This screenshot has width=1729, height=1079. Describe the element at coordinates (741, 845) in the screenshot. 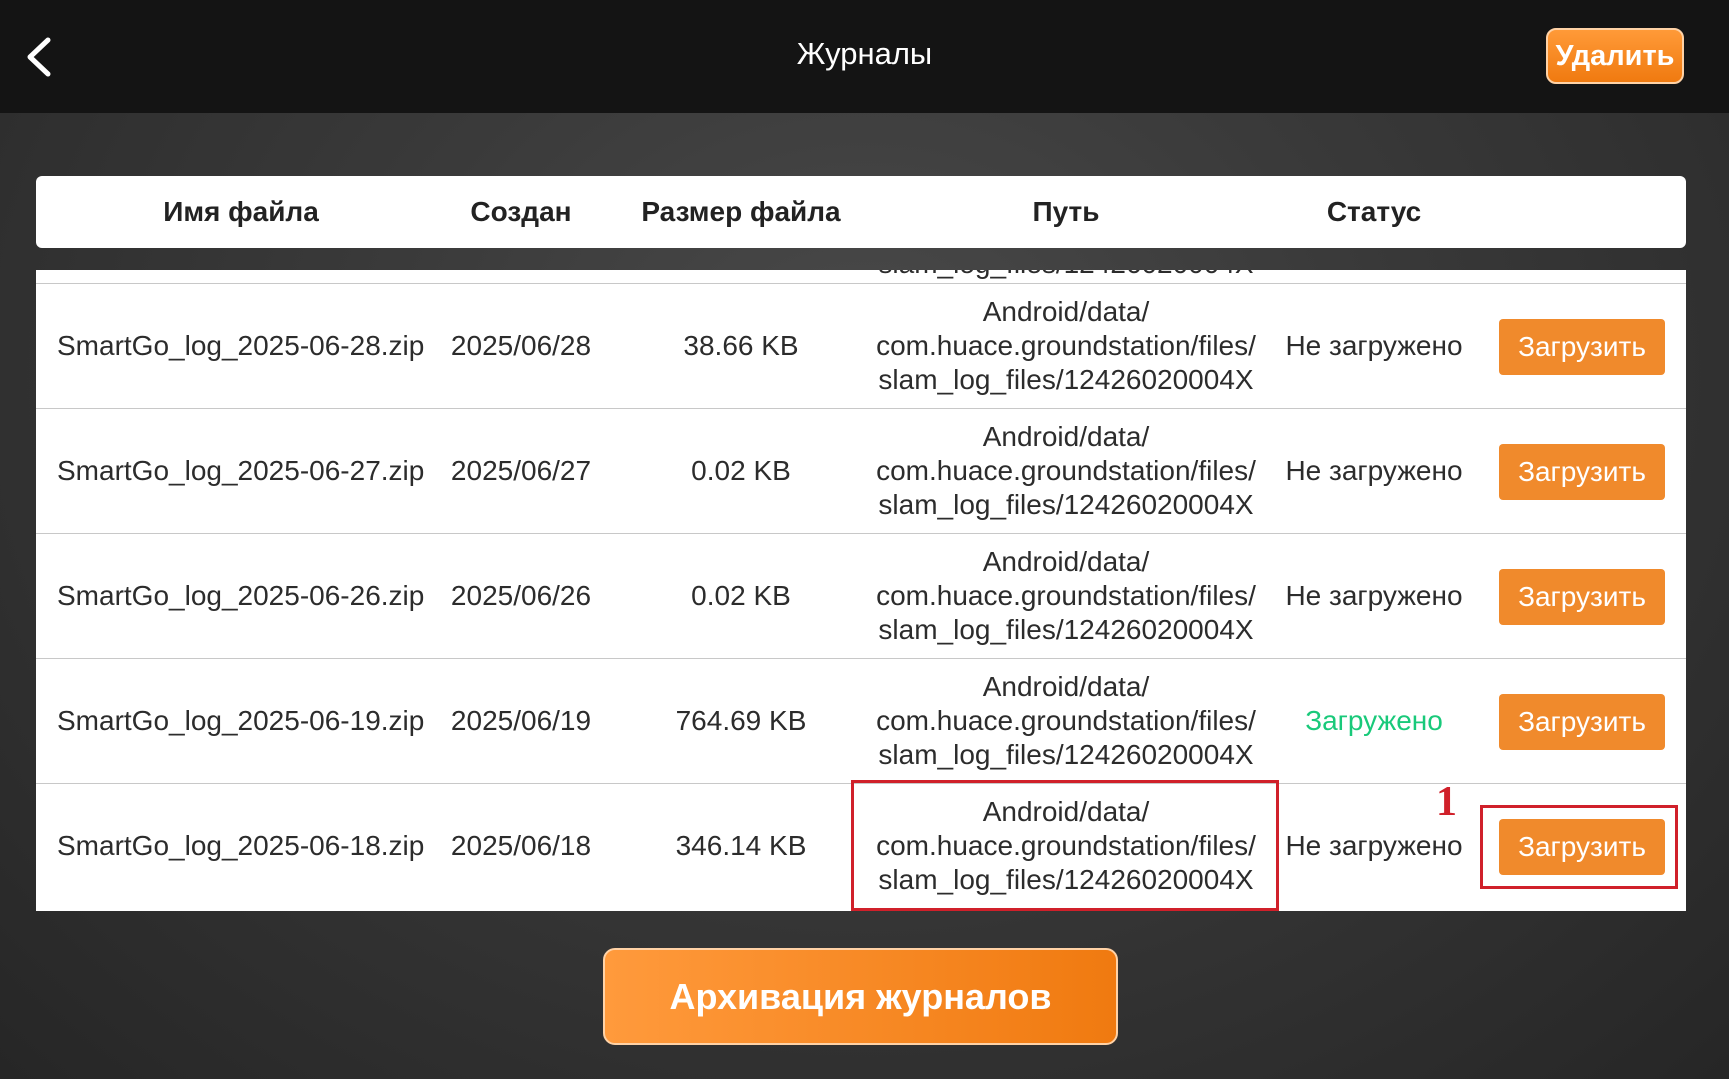

I see `file-size-cell: 346.14 KB` at that location.